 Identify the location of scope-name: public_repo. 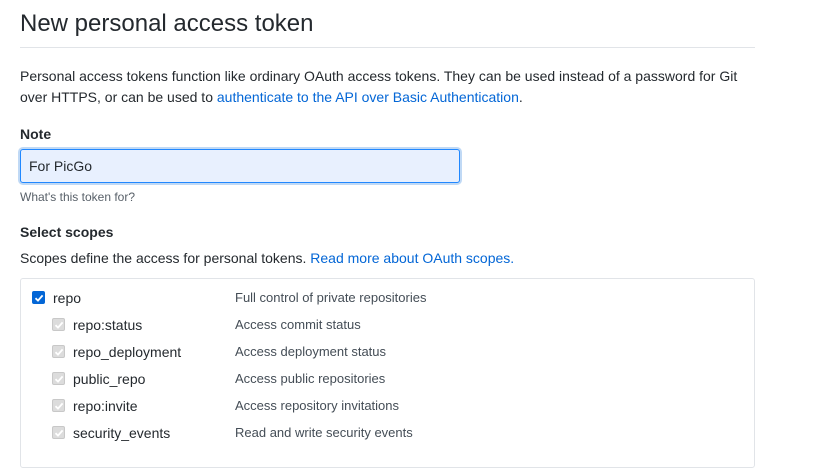
(109, 379).